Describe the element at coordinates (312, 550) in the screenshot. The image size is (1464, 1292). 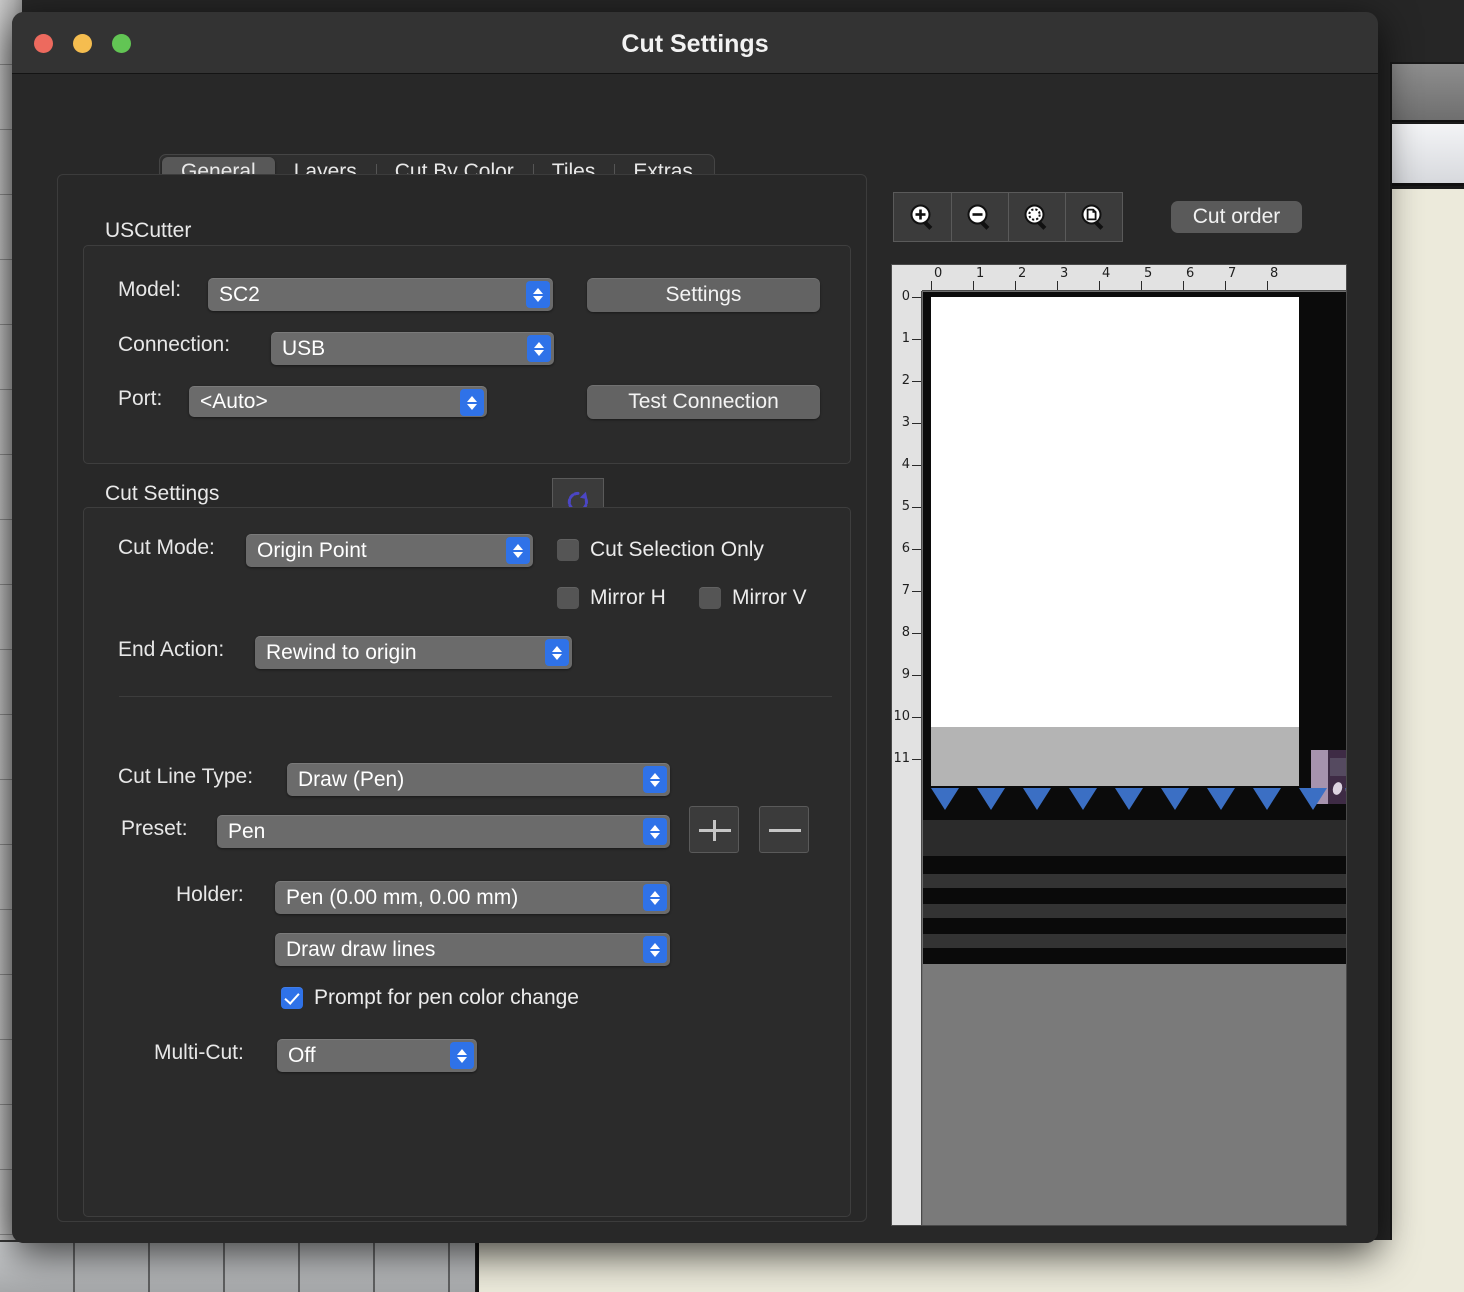
I see `cut-mode-select-value: Origin Point` at that location.